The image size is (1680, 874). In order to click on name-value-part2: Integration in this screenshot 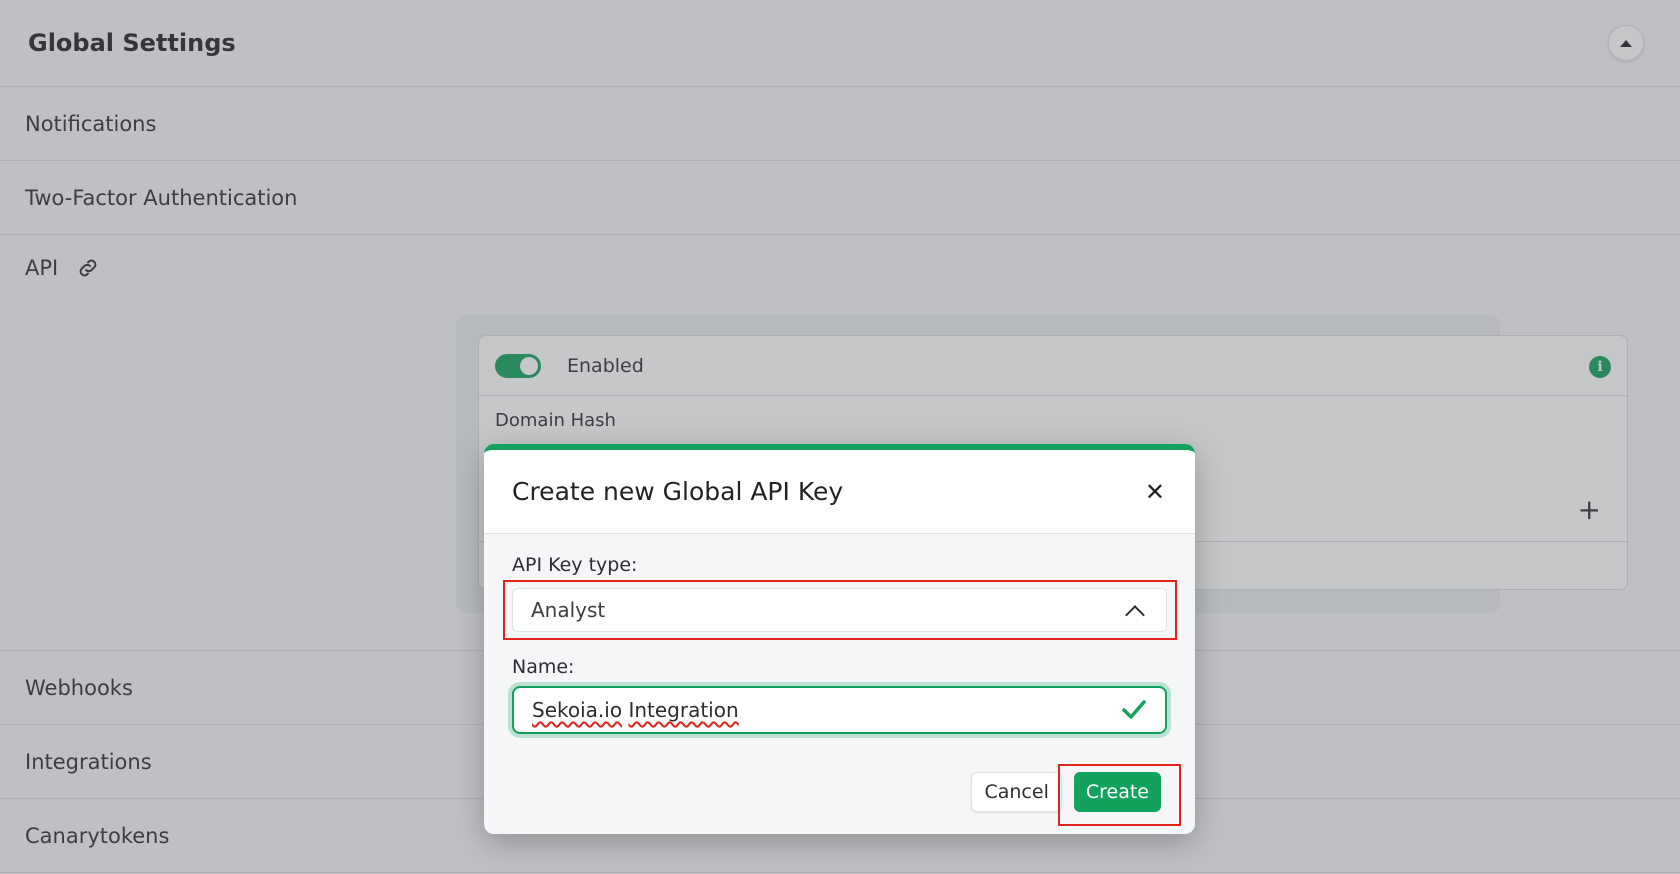, I will do `click(683, 710)`.